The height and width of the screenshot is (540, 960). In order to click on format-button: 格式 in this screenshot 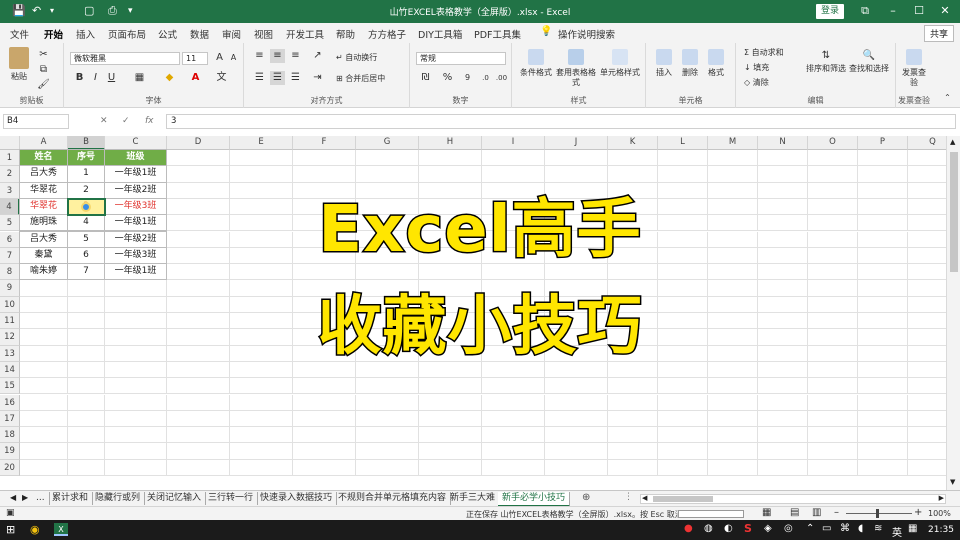, I will do `click(716, 63)`.